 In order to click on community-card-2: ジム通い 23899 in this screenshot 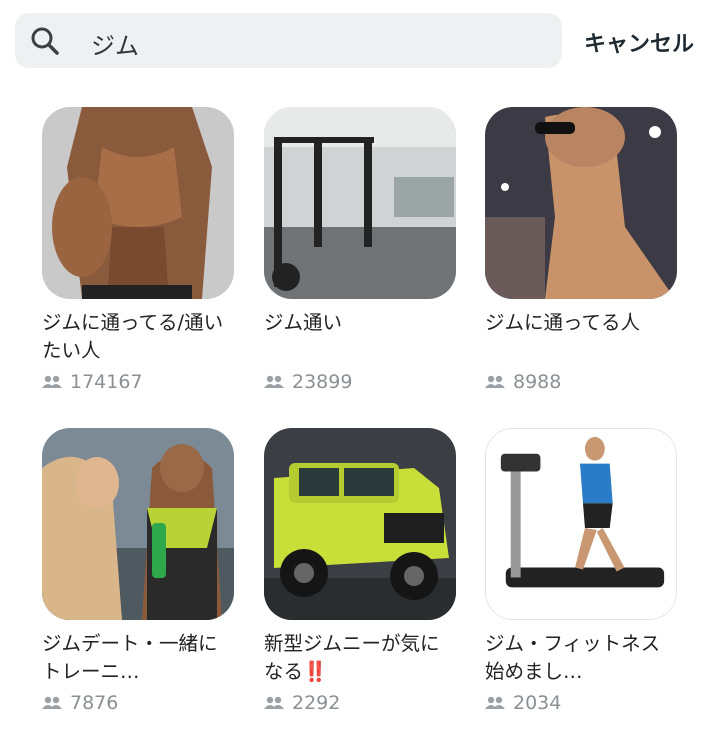, I will do `click(360, 250)`.